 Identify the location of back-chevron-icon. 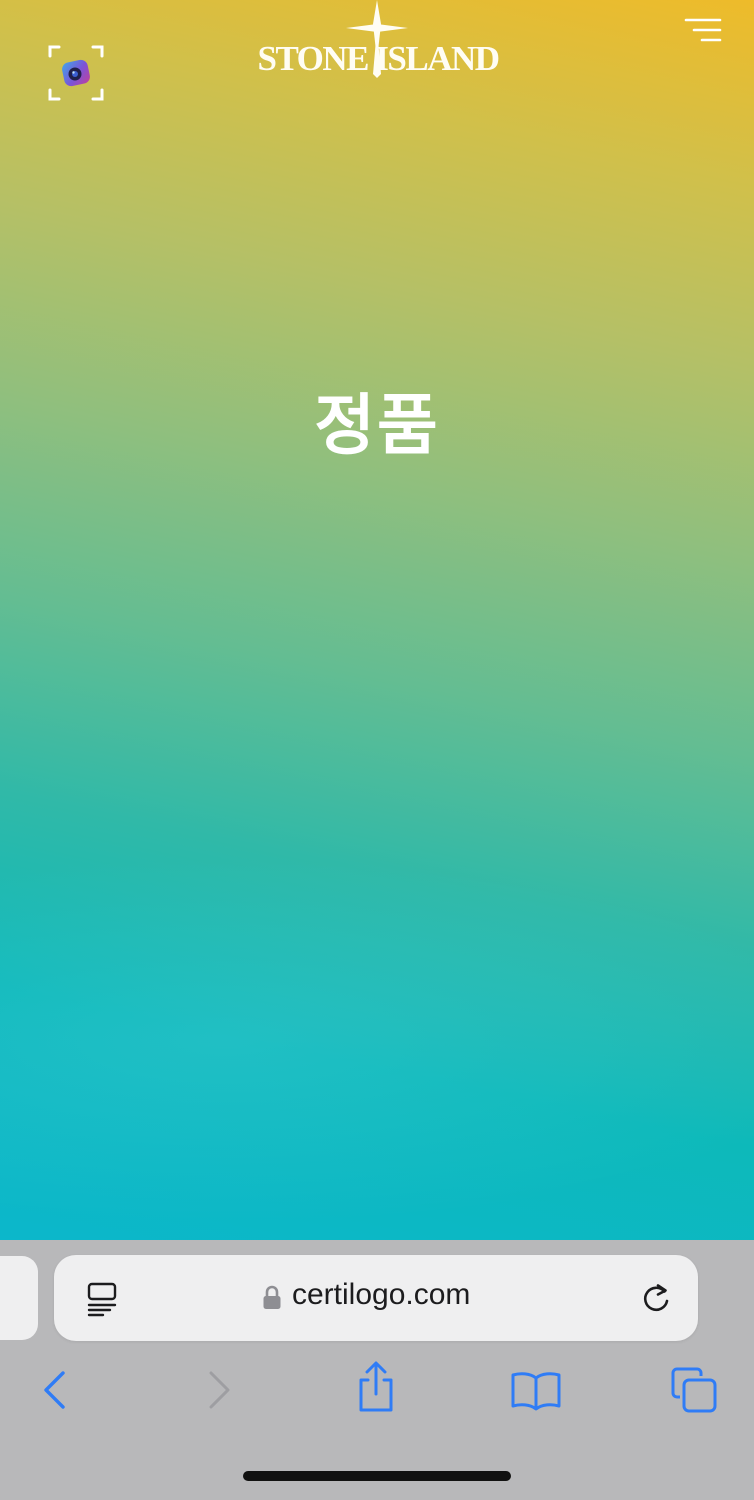
(54, 1390).